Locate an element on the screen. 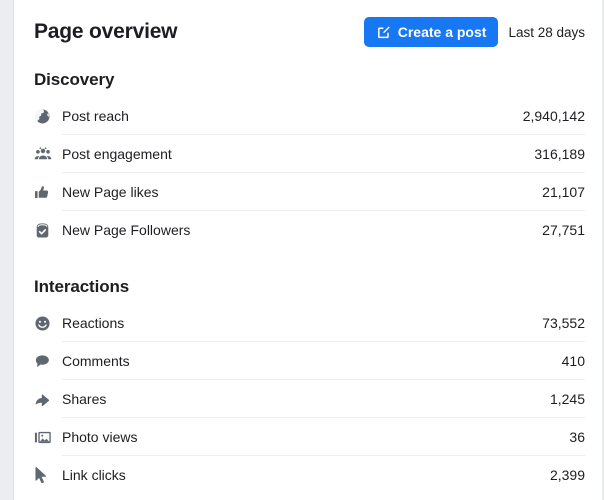  stat-body: Comments 410 is located at coordinates (323, 361).